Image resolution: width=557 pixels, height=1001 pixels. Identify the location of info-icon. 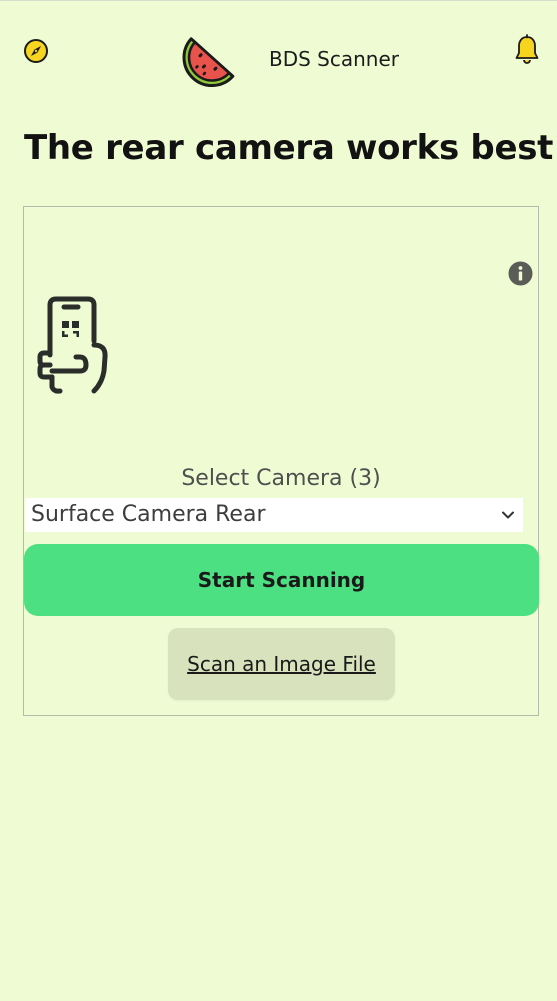
(520, 273).